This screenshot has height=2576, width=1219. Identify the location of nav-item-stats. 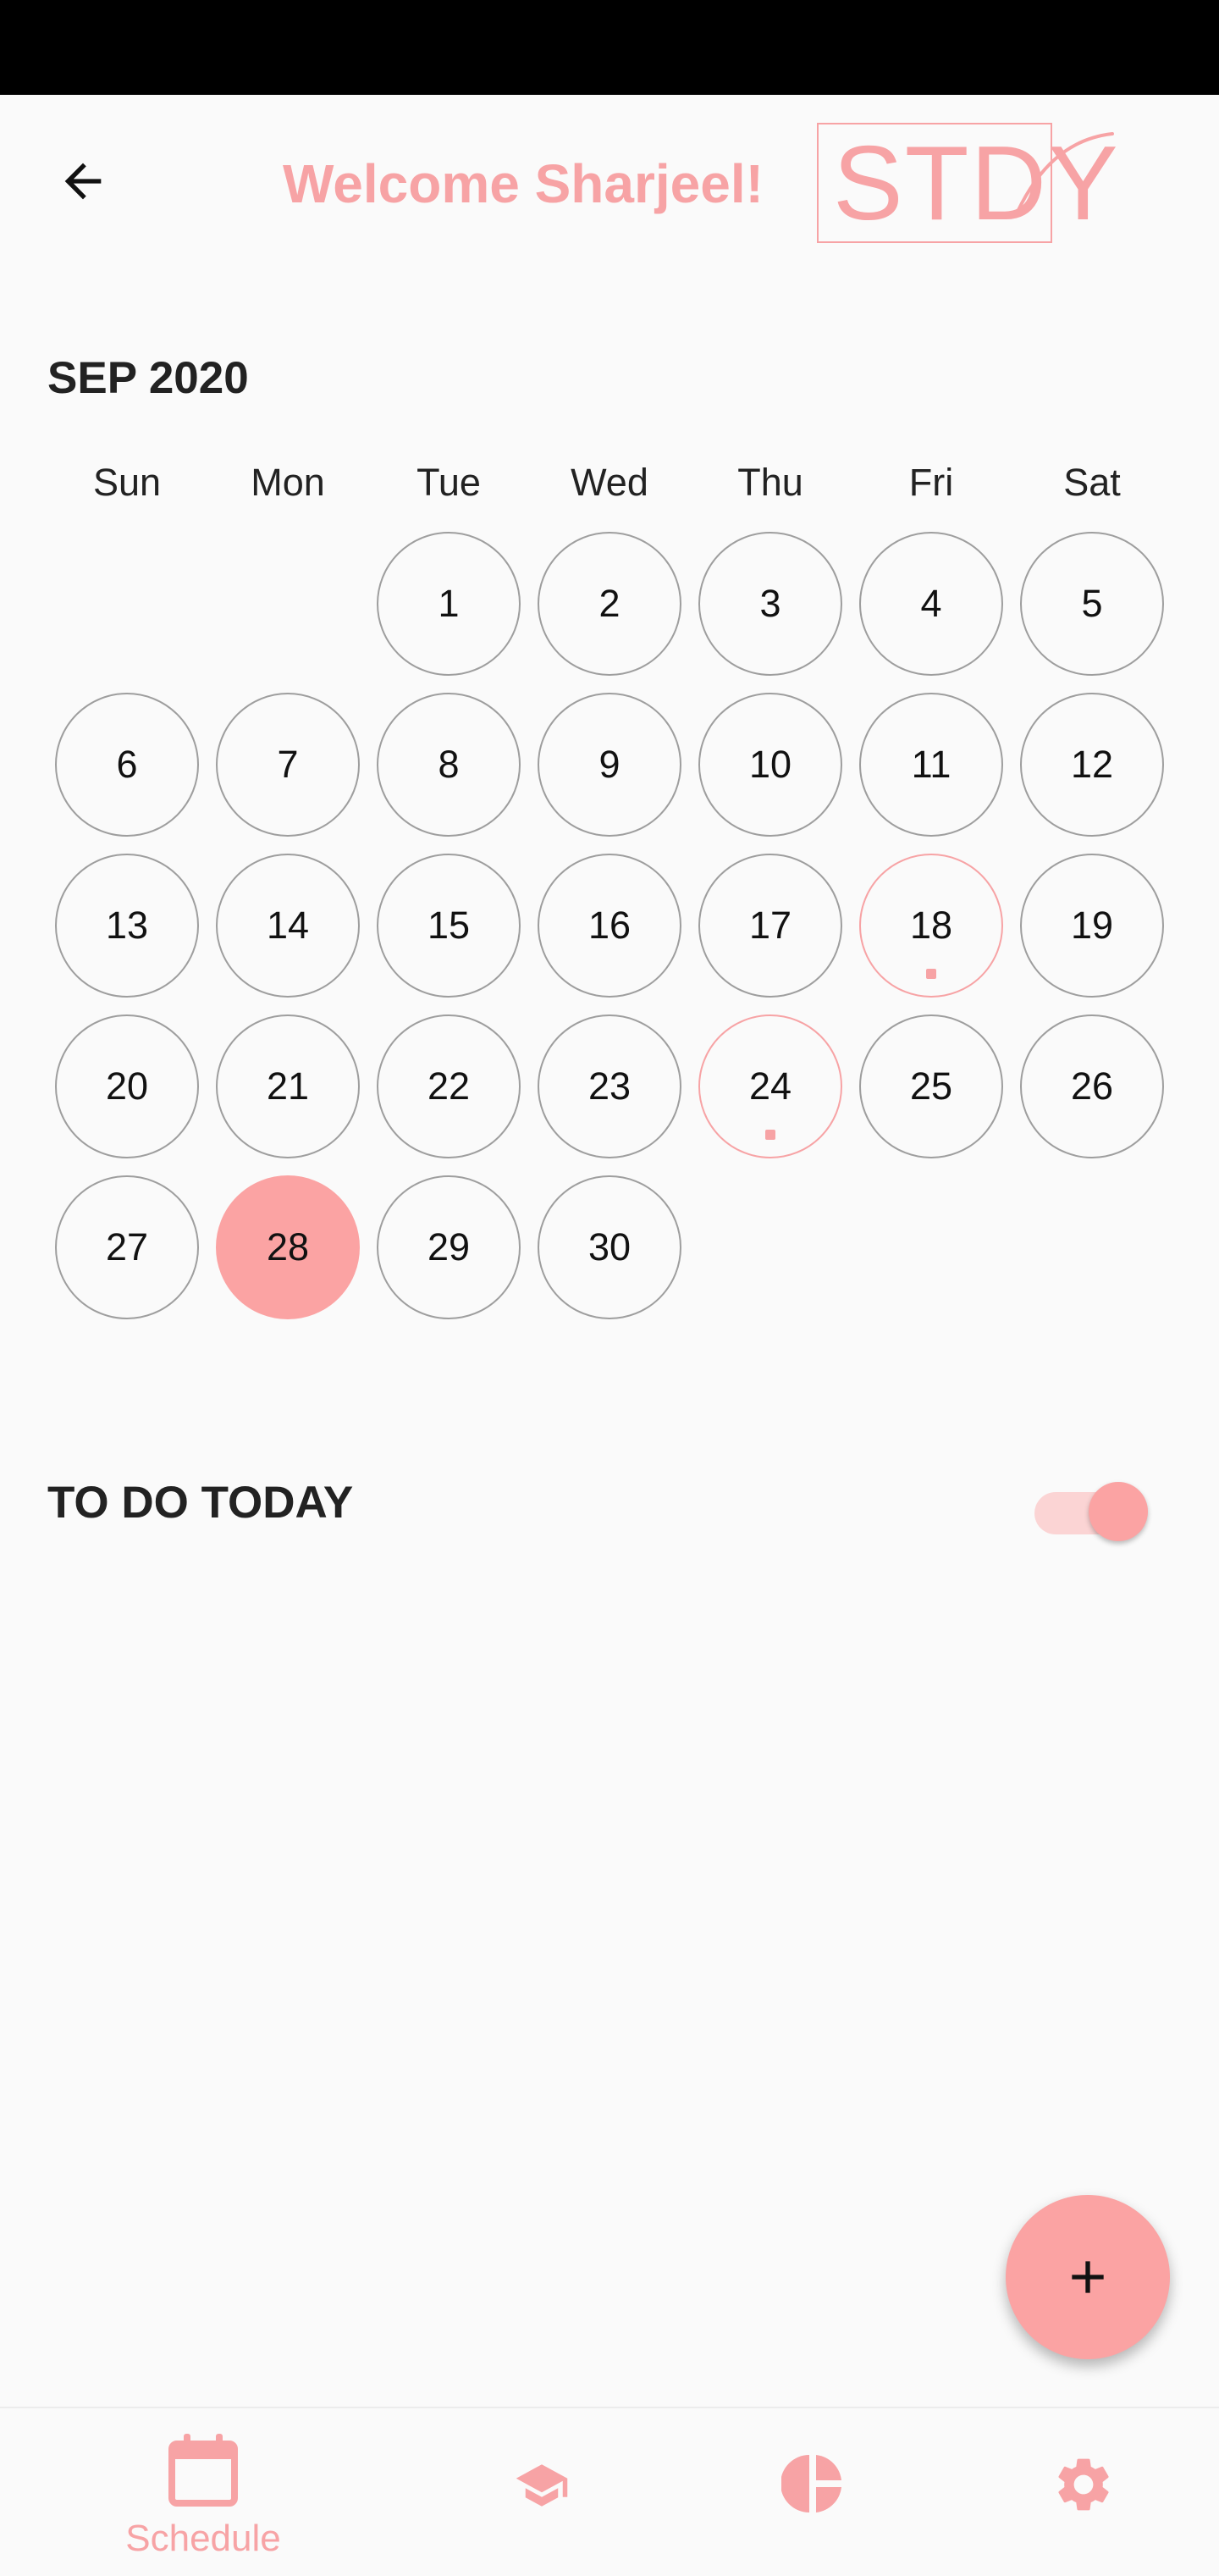
(812, 2492).